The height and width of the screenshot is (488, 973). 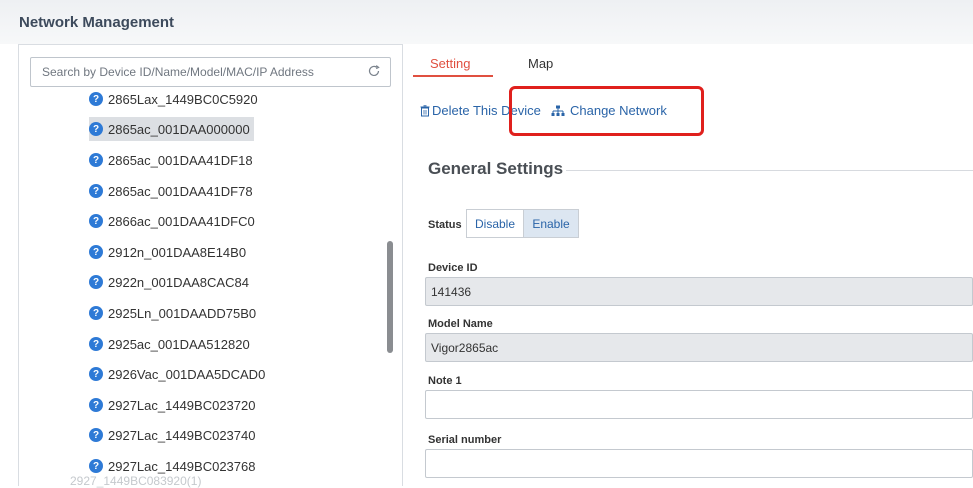 I want to click on device-item: ? 2866ac_001DAA41DFC0, so click(x=172, y=221).